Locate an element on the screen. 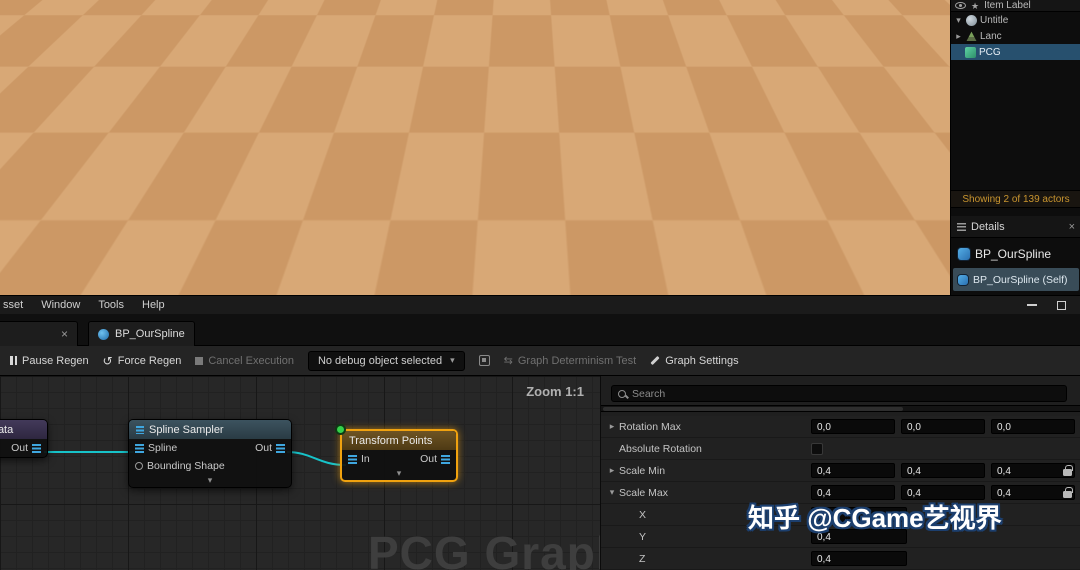  actor-name: BP_OurSpline is located at coordinates (1013, 254).